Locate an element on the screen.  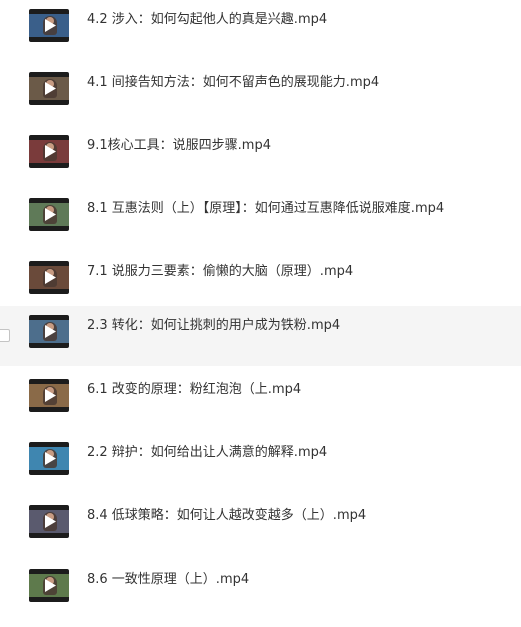
file-row: 9.1核心工具：说服四步骤.mp4 is located at coordinates (260, 156).